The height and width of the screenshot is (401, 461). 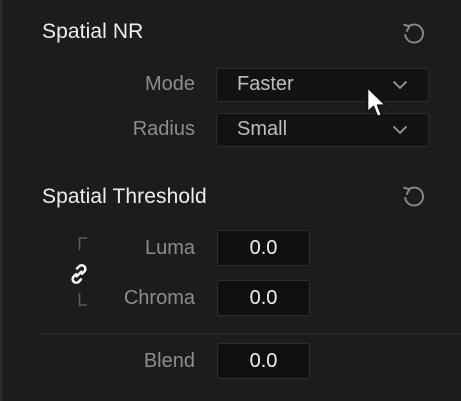 I want to click on radius-label: Radius, so click(x=163, y=129).